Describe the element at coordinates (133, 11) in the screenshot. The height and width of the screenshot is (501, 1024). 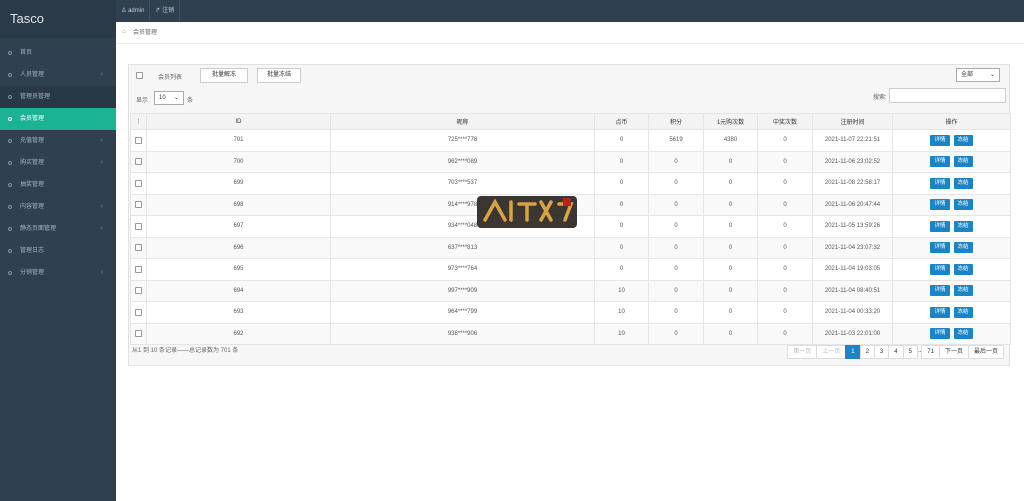
I see `user-link: ♙ admin` at that location.